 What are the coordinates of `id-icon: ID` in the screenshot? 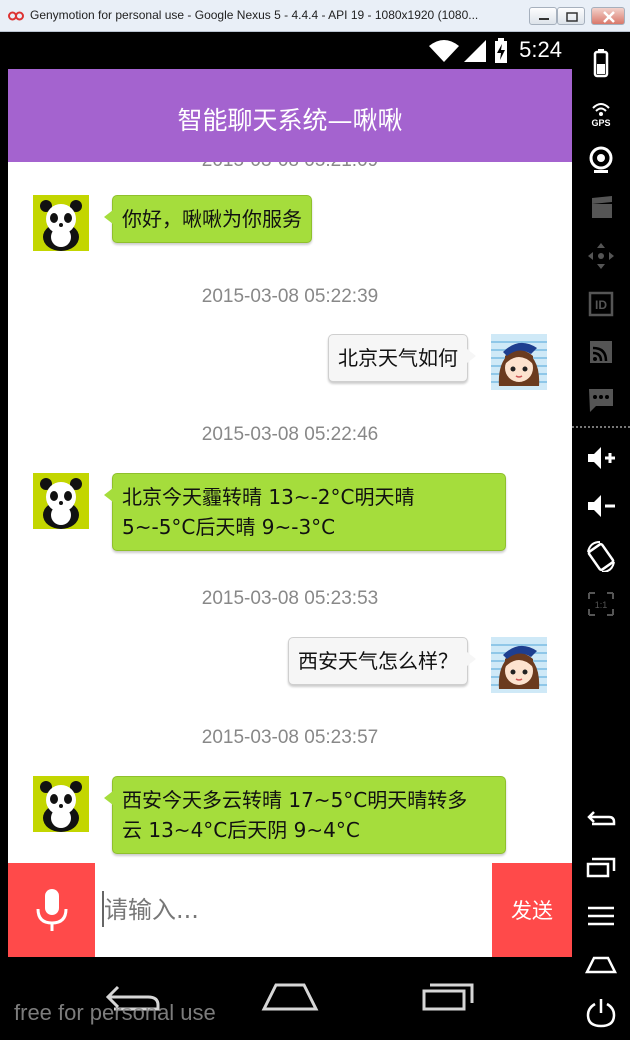 It's located at (601, 304).